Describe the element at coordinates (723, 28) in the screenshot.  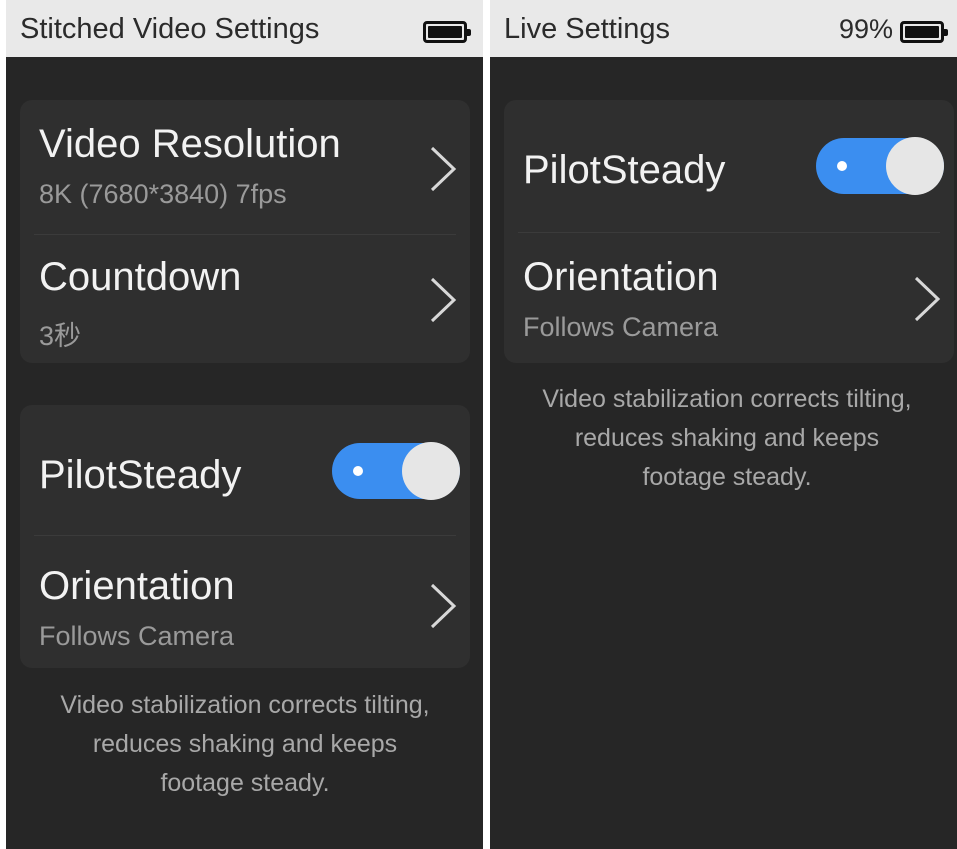
I see `status-bar: Live Settings 99%` at that location.